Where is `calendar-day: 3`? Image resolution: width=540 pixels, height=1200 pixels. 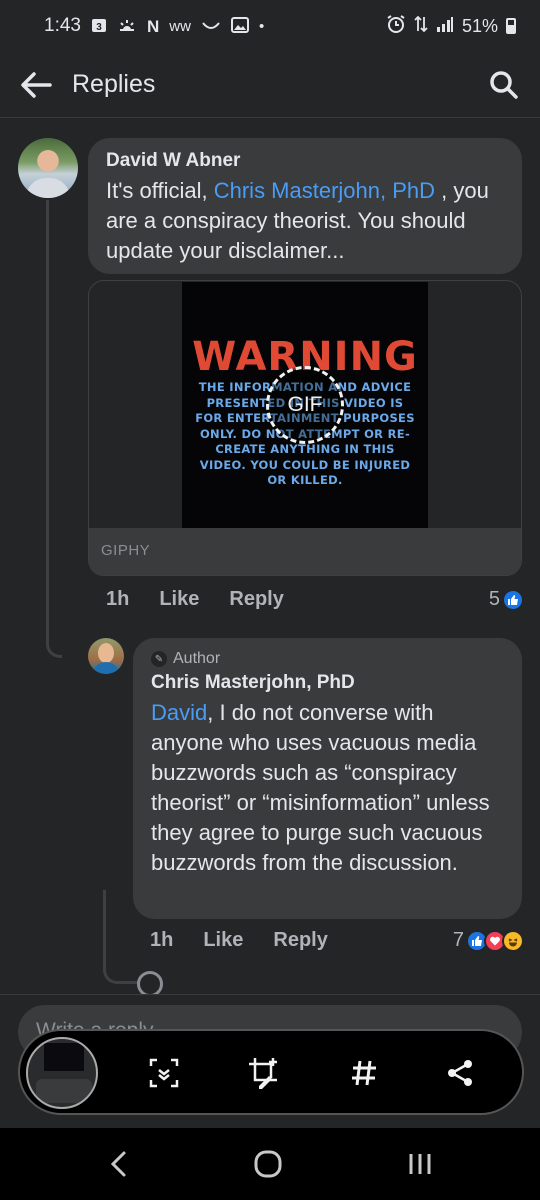 calendar-day: 3 is located at coordinates (99, 27).